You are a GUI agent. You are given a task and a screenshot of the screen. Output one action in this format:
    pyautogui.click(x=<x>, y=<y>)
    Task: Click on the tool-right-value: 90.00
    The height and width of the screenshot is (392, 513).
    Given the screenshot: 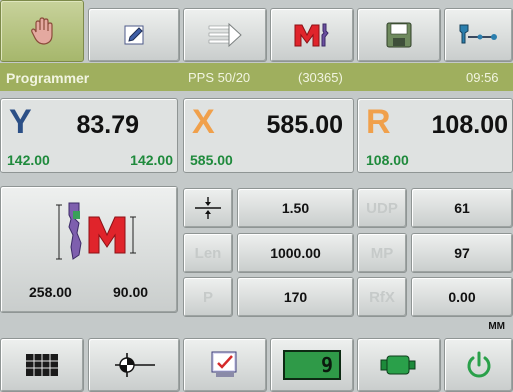 What is the action you would take?
    pyautogui.click(x=131, y=292)
    